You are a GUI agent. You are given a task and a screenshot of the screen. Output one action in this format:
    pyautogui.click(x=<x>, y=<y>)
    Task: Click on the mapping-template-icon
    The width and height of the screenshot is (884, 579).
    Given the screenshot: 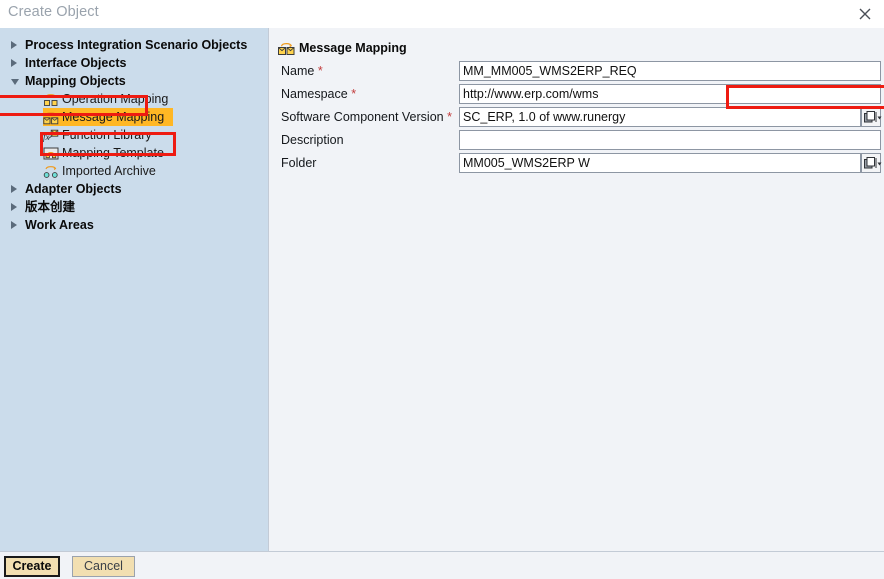 What is the action you would take?
    pyautogui.click(x=51, y=153)
    